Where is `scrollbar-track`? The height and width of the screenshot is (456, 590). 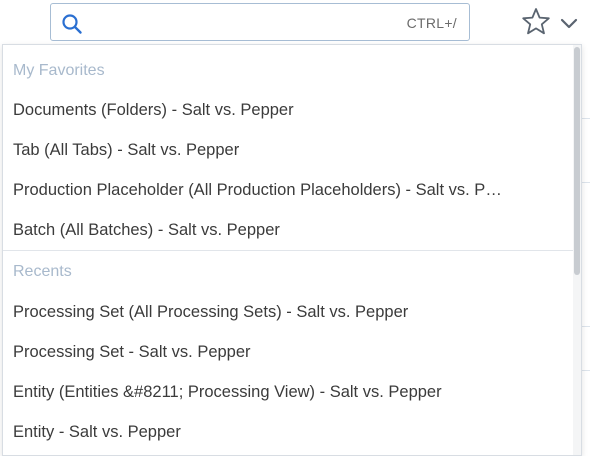 scrollbar-track is located at coordinates (577, 250).